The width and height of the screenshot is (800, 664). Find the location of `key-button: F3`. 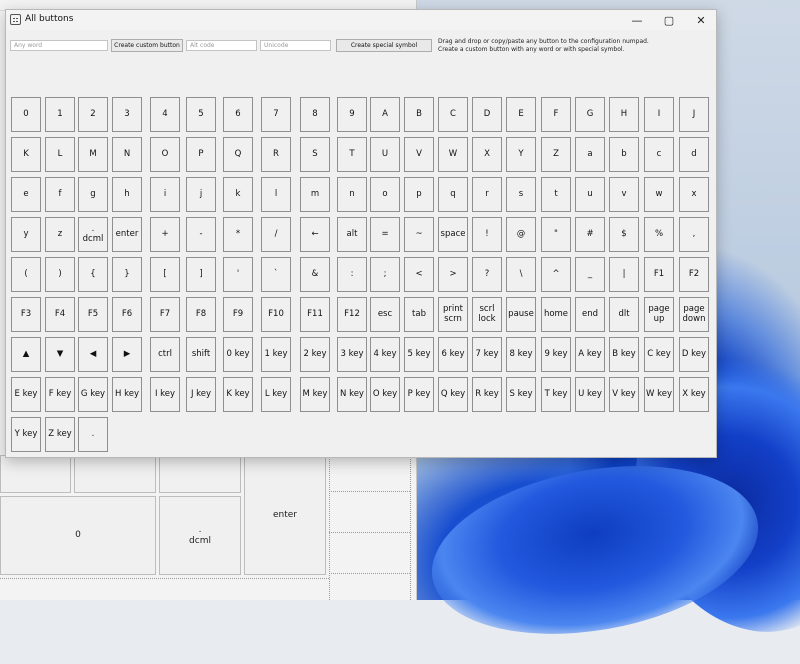

key-button: F3 is located at coordinates (26, 314).